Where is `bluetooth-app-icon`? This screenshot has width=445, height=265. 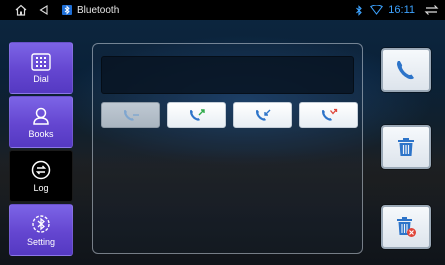 bluetooth-app-icon is located at coordinates (67, 10).